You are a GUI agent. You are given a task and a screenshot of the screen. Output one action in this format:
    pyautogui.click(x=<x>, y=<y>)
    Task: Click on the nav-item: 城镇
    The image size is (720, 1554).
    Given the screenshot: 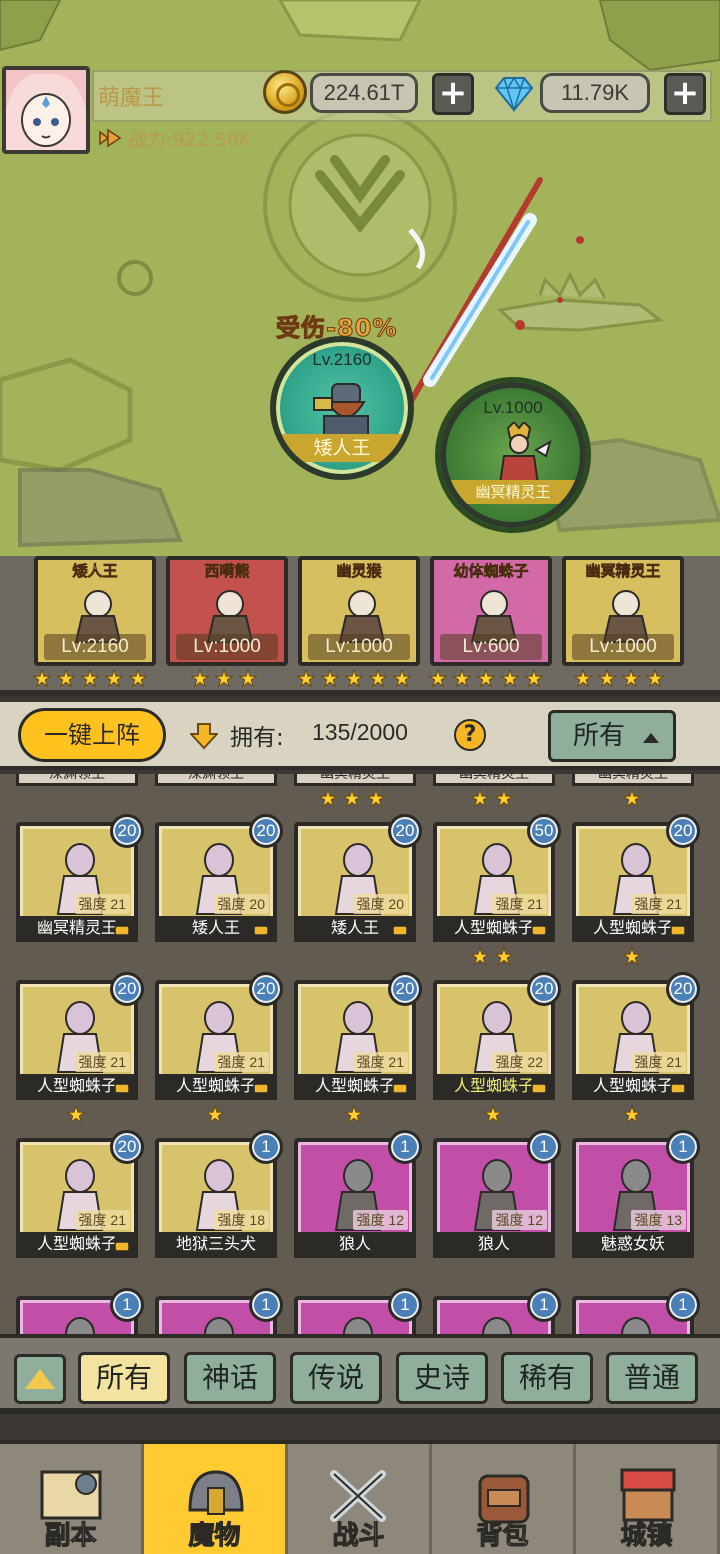 What is the action you would take?
    pyautogui.click(x=648, y=1499)
    